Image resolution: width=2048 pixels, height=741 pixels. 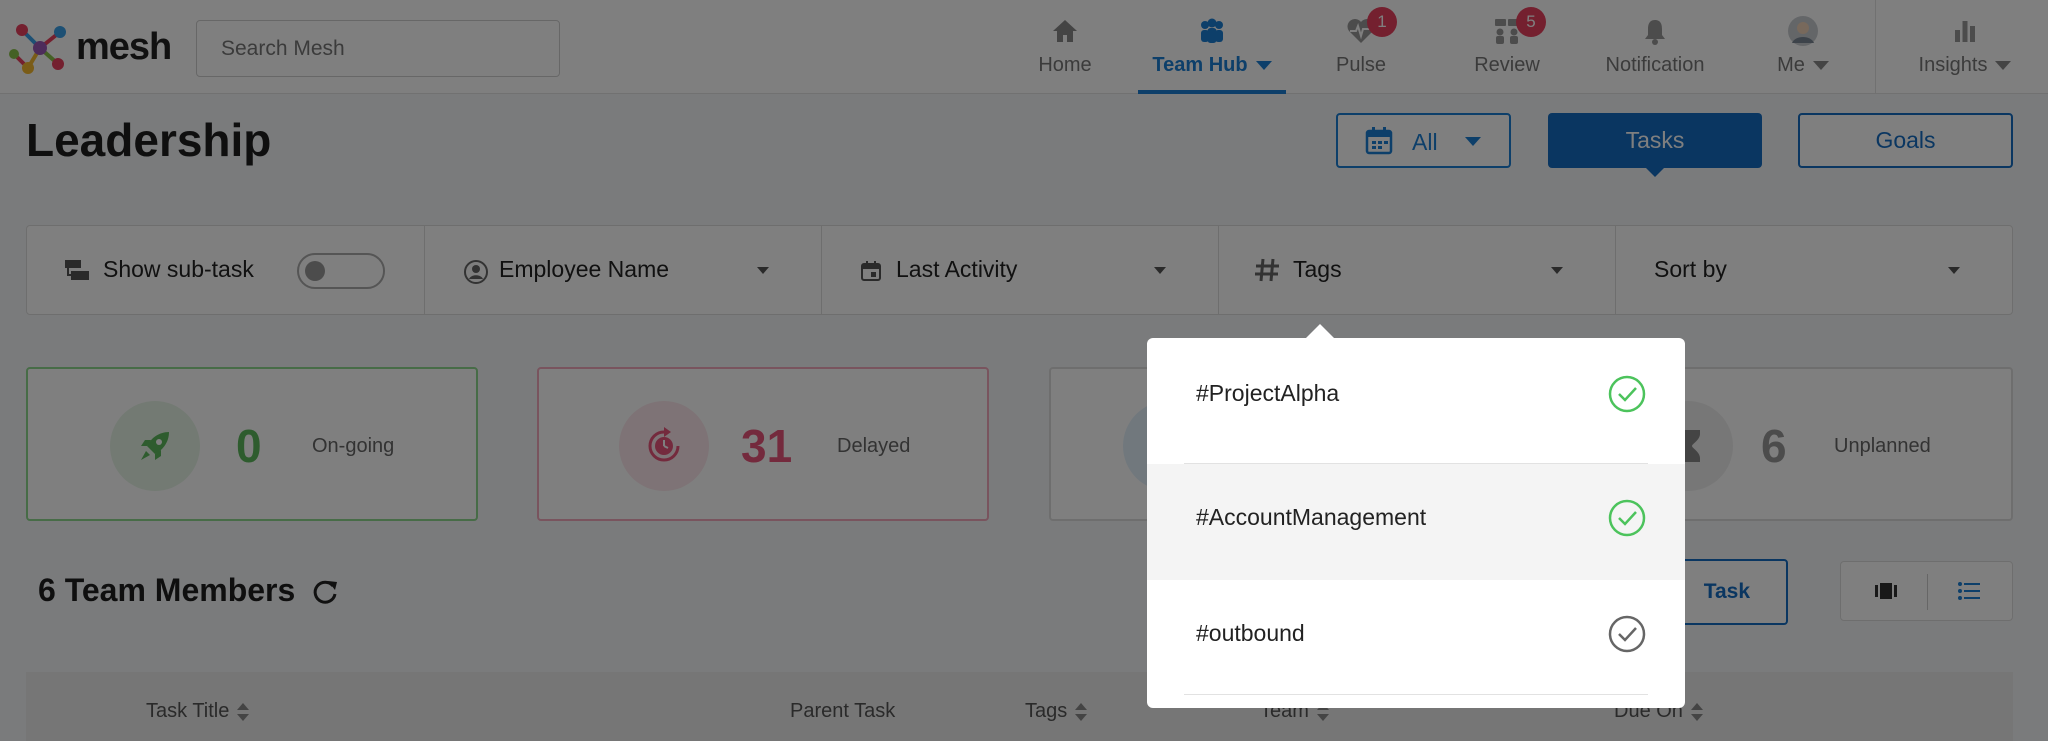 What do you see at coordinates (1268, 393) in the screenshot?
I see `tag-option-label: #ProjectAlpha` at bounding box center [1268, 393].